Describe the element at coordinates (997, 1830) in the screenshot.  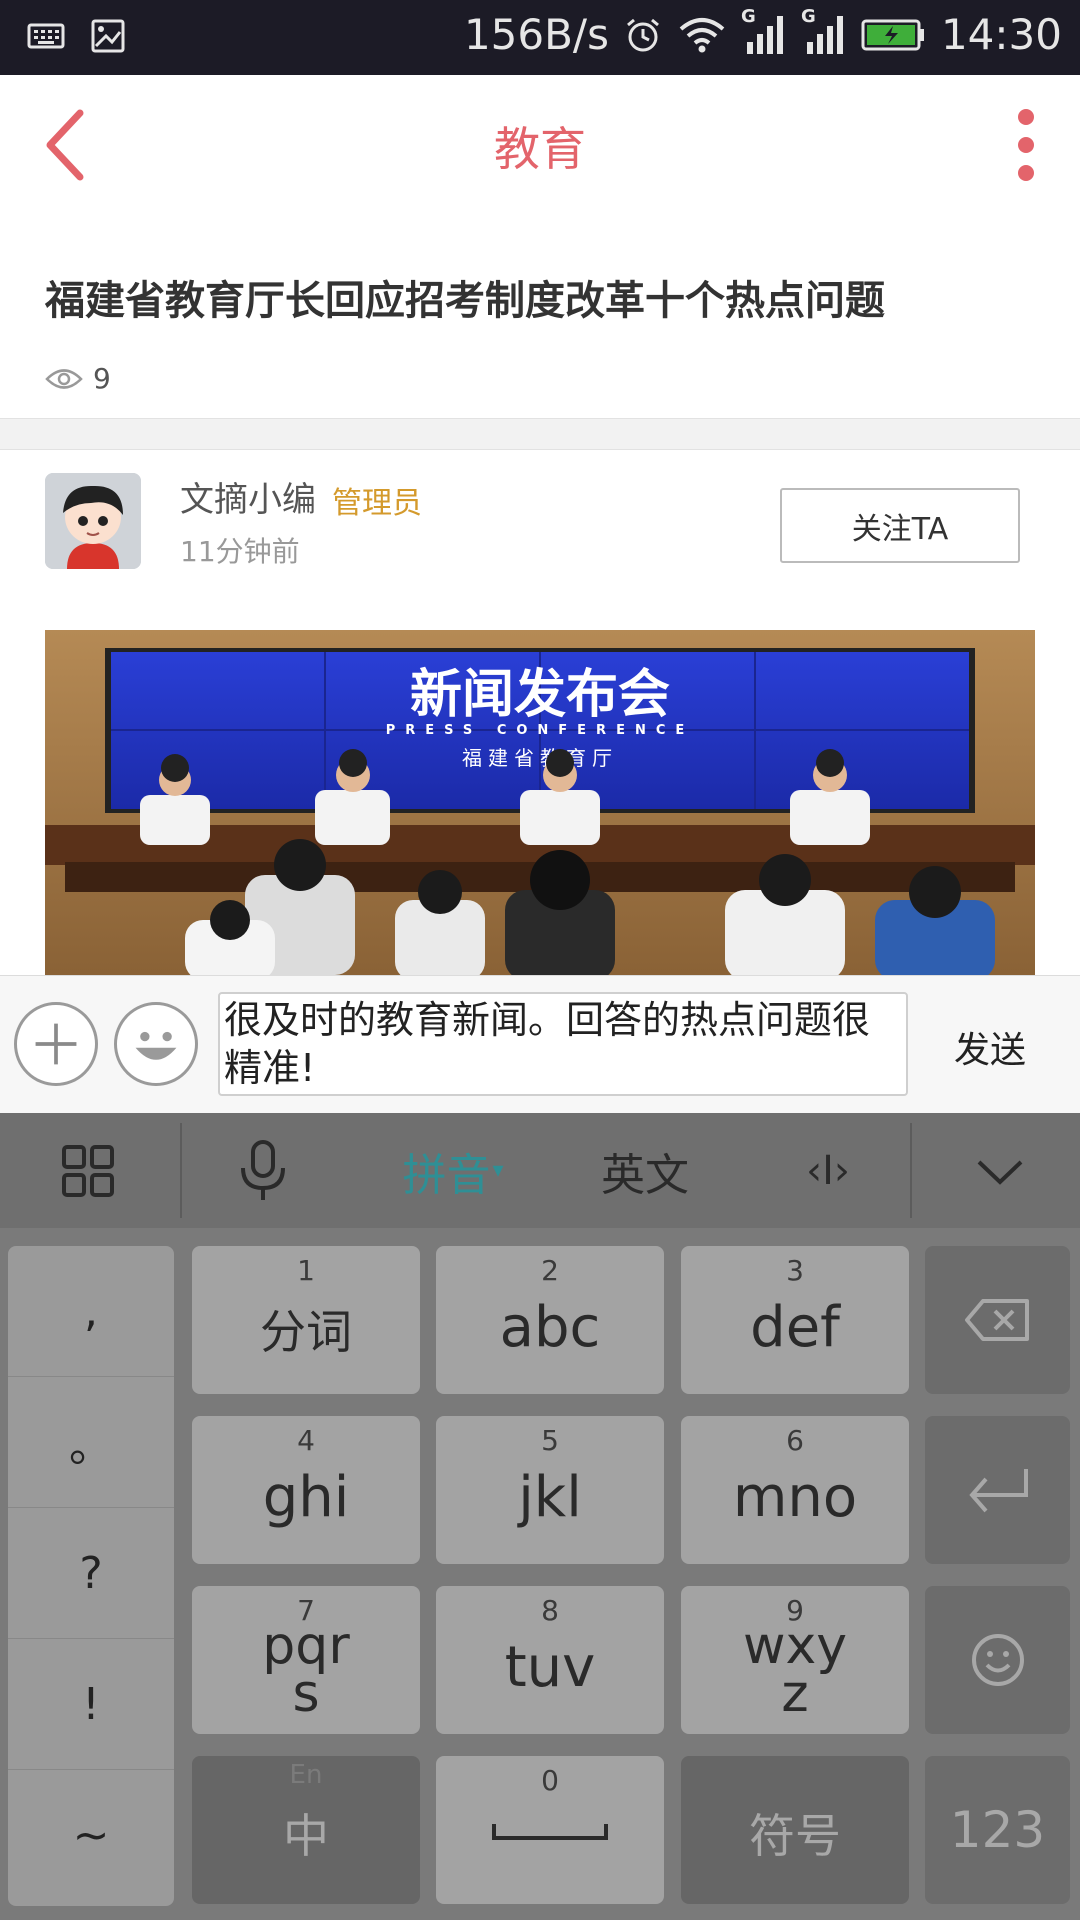
I see `numbers-key: 123` at that location.